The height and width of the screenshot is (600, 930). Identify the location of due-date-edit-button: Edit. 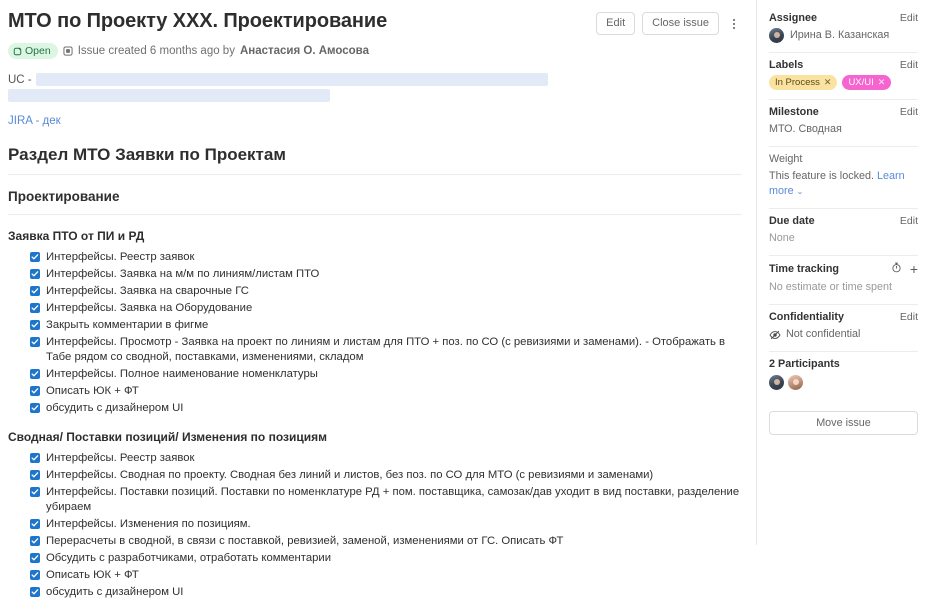
(909, 221).